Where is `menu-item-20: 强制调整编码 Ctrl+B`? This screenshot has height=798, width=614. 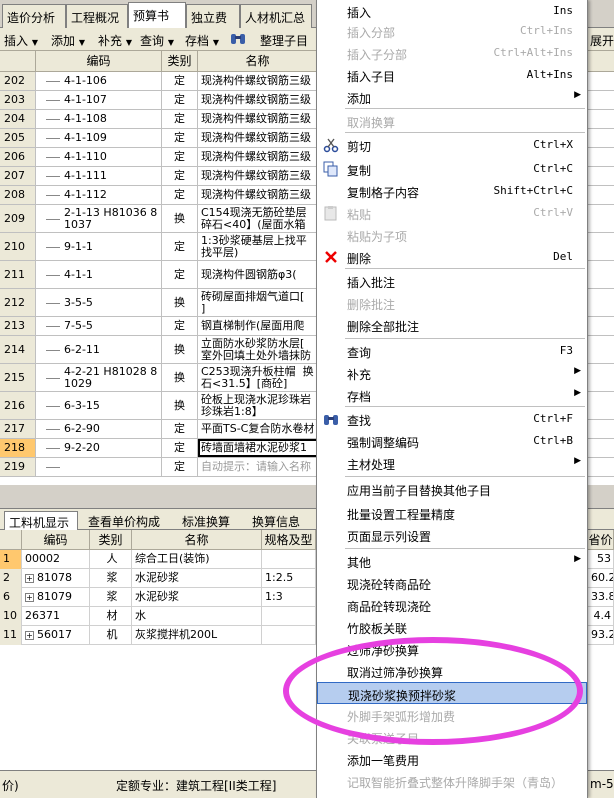
menu-item-20: 强制调整编码 Ctrl+B is located at coordinates (452, 441).